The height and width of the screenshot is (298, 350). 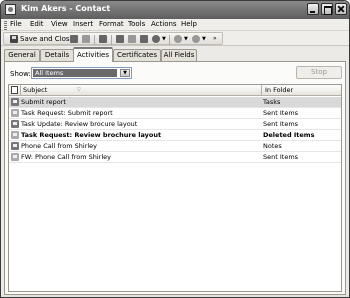 What do you see at coordinates (93, 54) in the screenshot?
I see `tab-activities: Activities` at bounding box center [93, 54].